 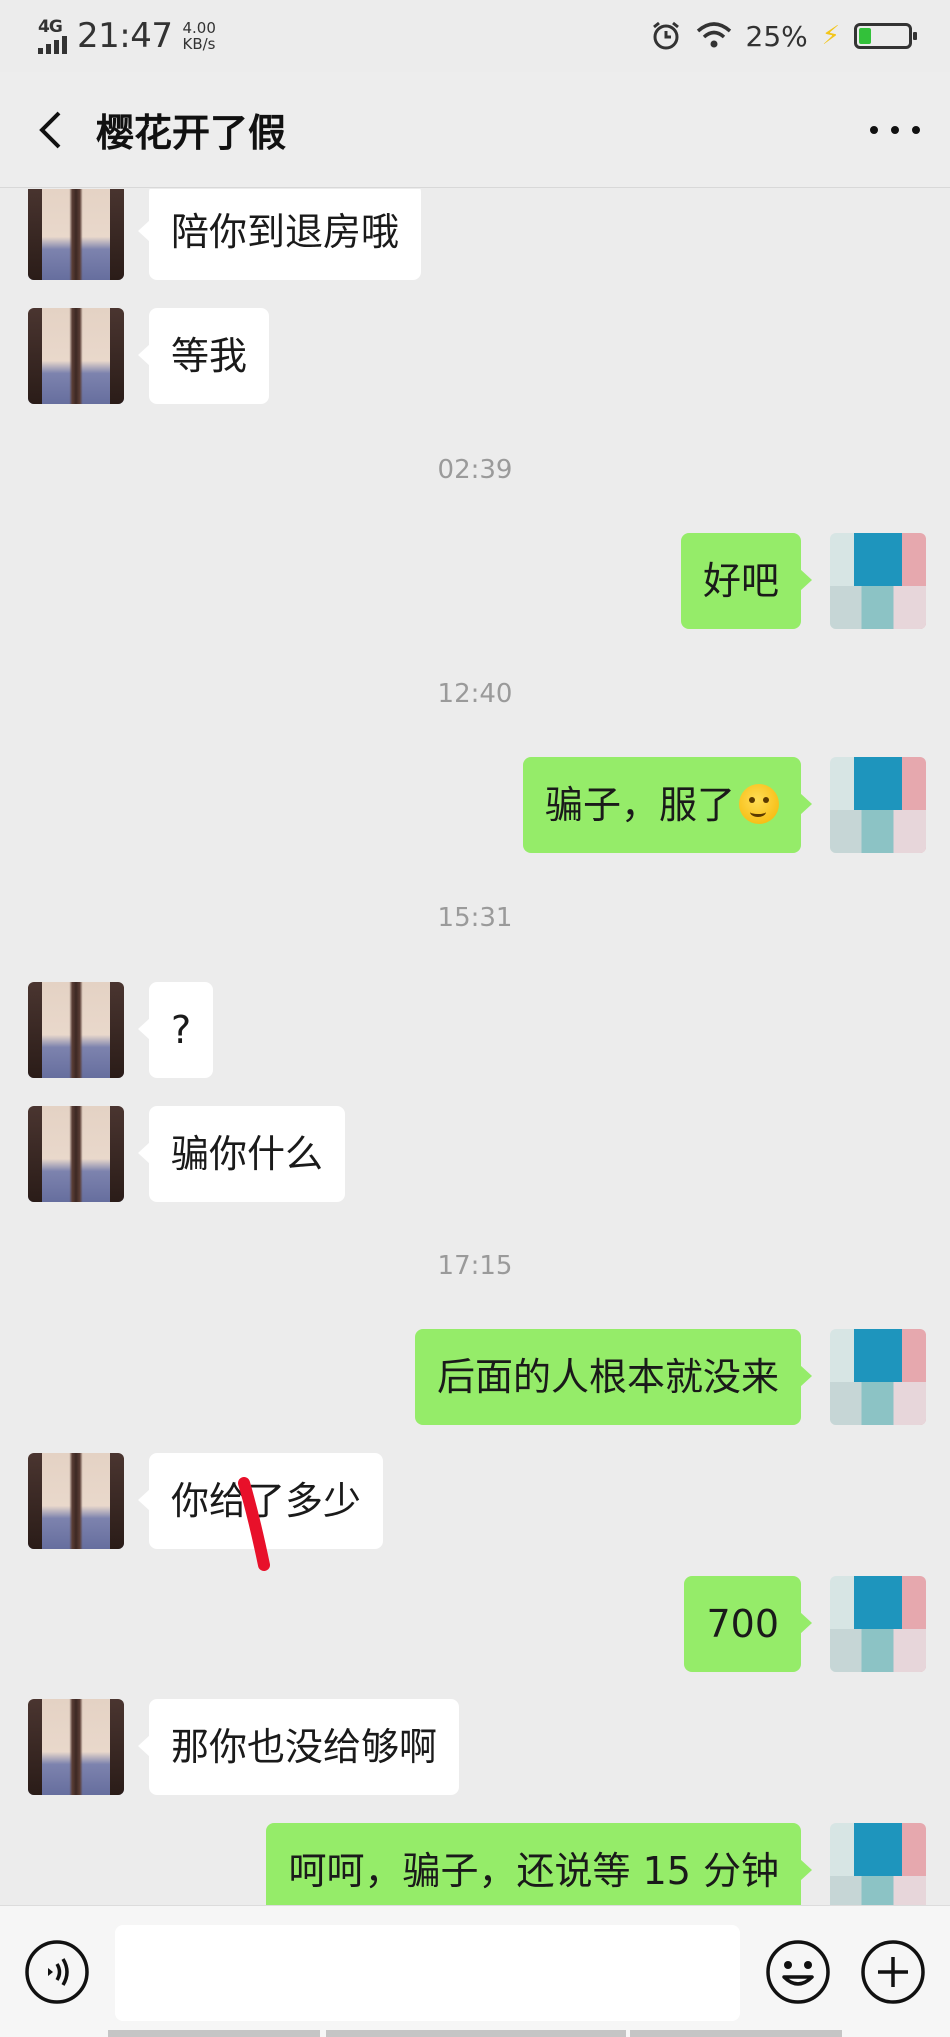 I want to click on chevron-left-icon, so click(x=50, y=130).